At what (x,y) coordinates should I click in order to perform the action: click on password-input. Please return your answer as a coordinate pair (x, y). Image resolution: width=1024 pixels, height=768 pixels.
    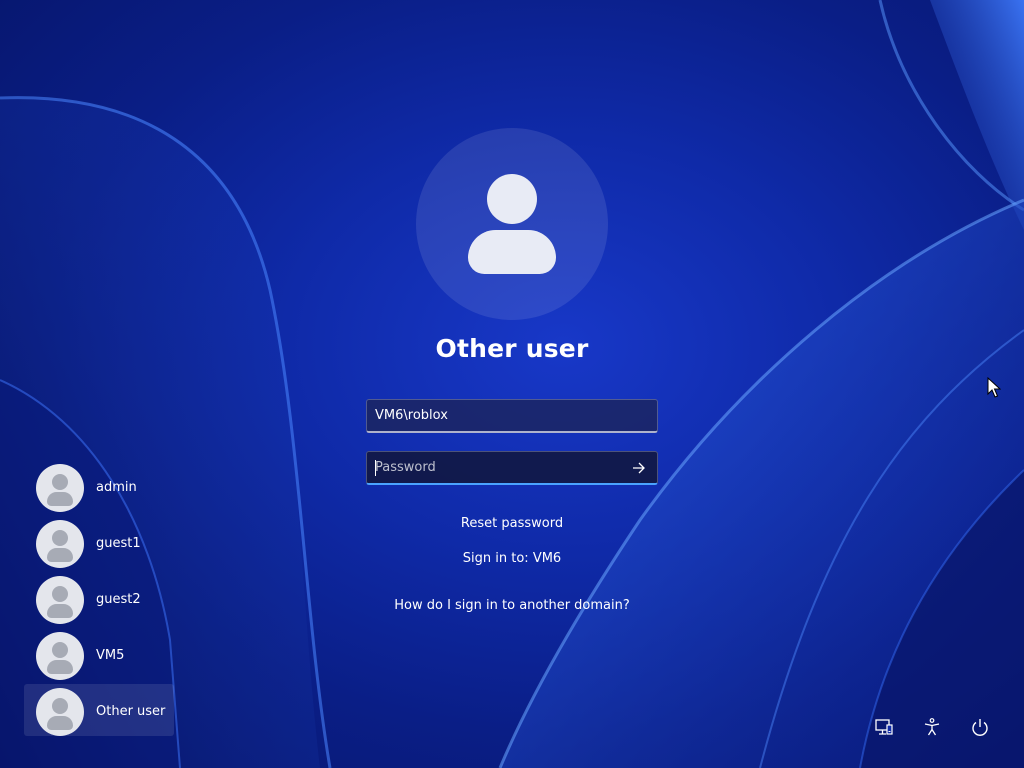
    Looking at the image, I should click on (500, 467).